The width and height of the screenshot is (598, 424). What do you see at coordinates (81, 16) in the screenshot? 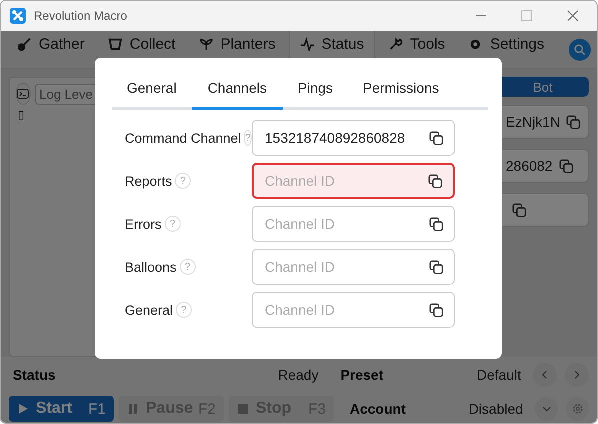
I see `window-title: Revolution Macro` at bounding box center [81, 16].